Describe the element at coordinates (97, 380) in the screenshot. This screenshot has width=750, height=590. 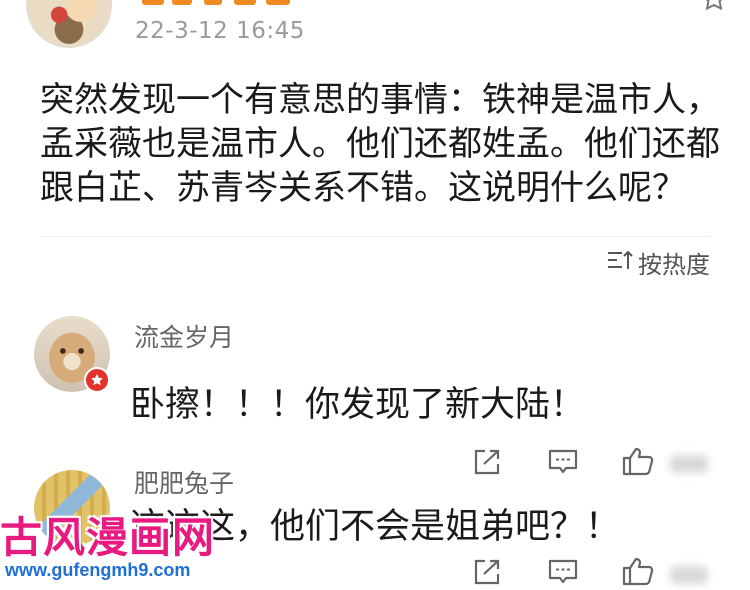
I see `star-badge-icon` at that location.